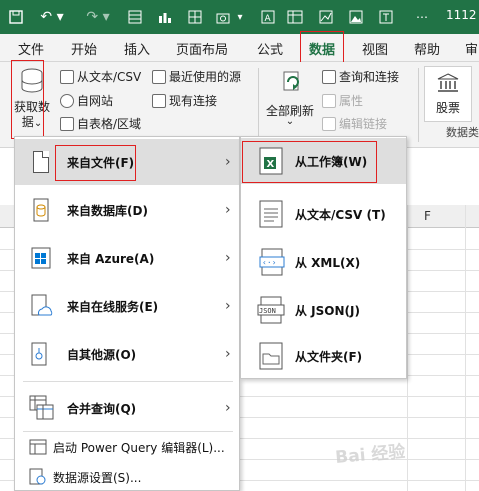 This screenshot has height=491, width=479. I want to click on table-range-icon, so click(67, 123).